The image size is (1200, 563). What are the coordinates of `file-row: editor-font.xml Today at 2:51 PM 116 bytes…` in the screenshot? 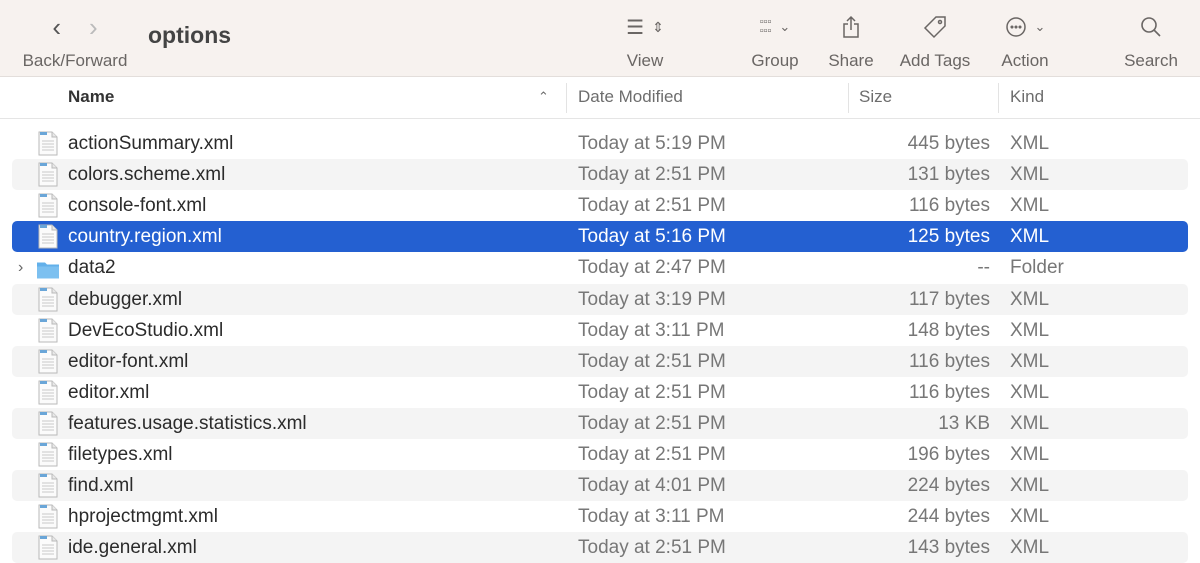 It's located at (600, 361).